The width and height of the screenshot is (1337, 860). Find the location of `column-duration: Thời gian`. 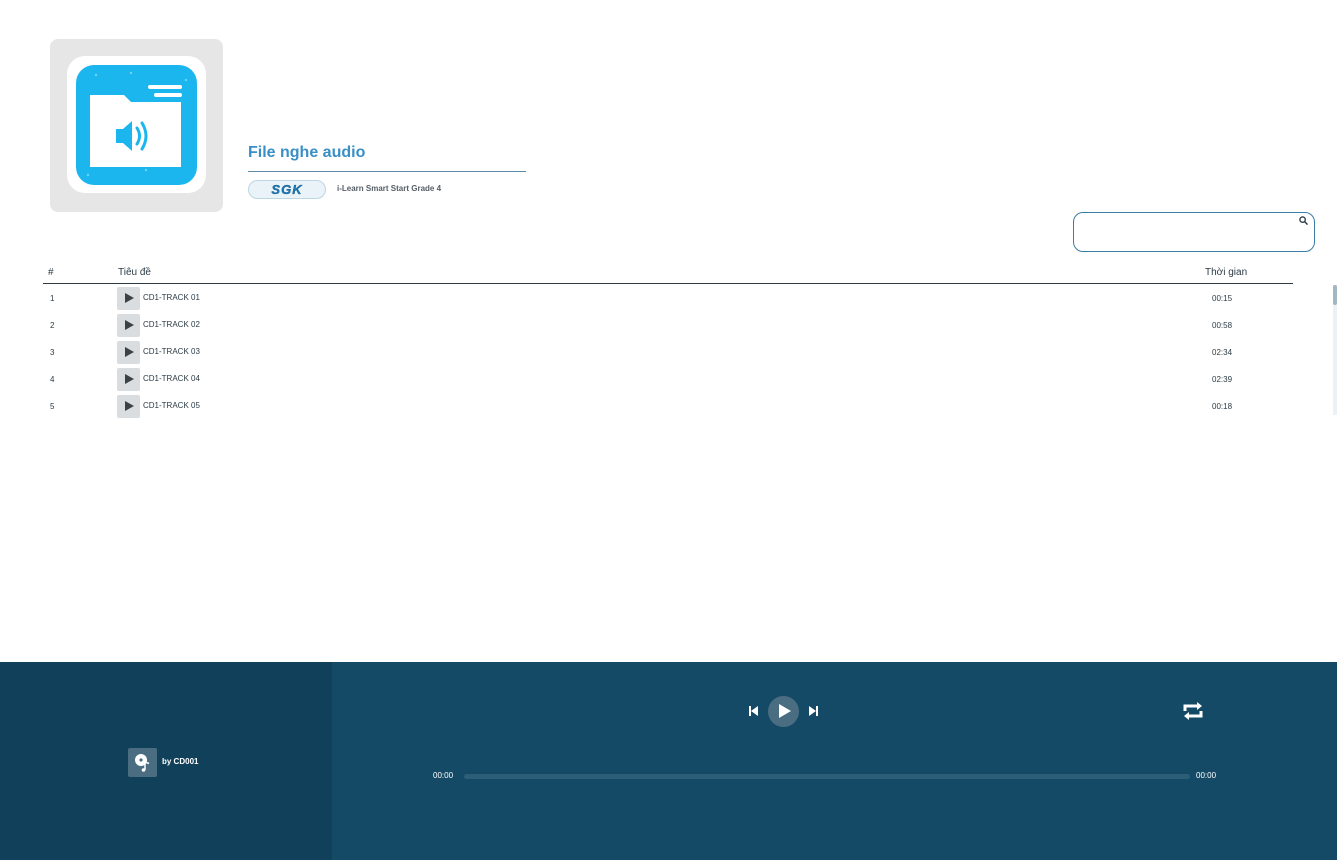

column-duration: Thời gian is located at coordinates (1226, 272).